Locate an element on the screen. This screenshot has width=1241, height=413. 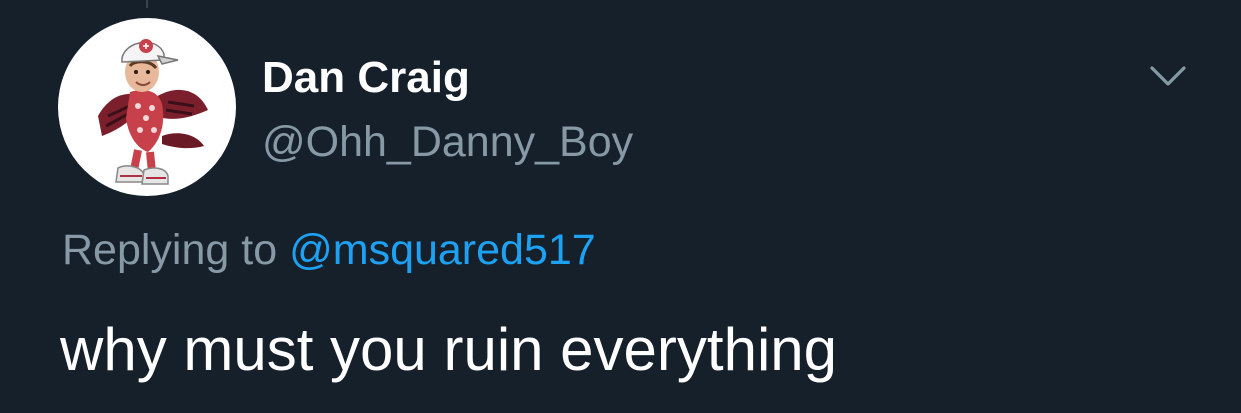
reply-context: Replying to @msquared517 is located at coordinates (329, 250).